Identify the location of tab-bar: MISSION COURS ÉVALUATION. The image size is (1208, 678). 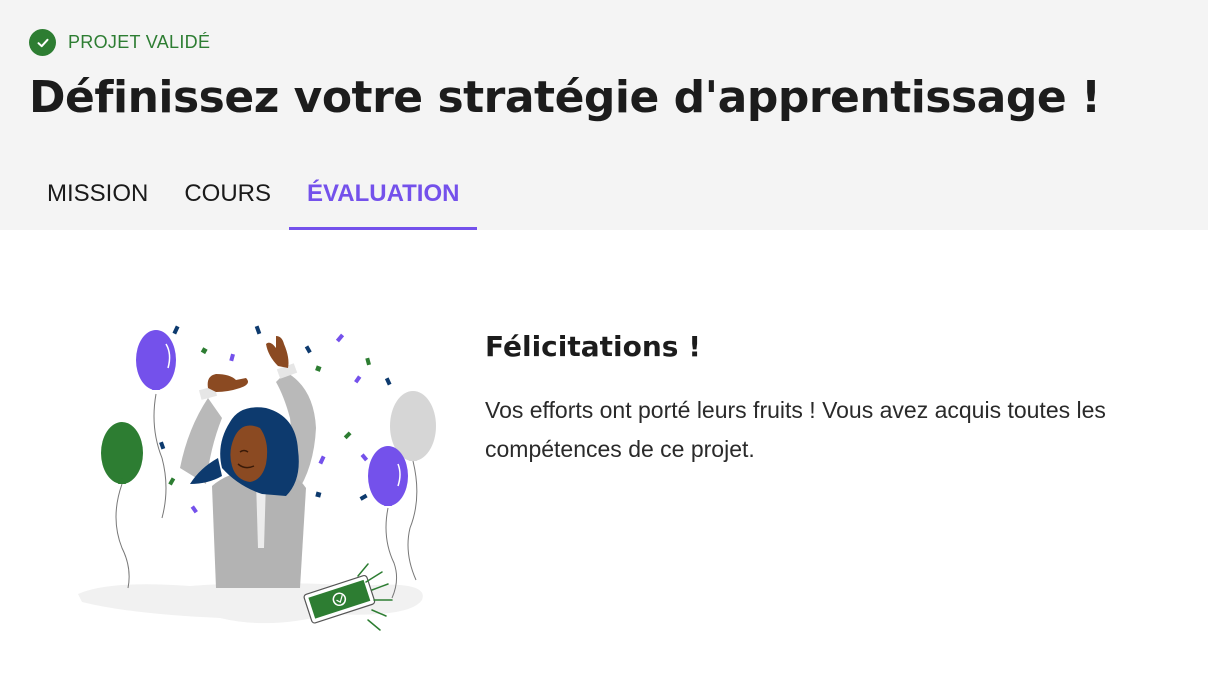
(253, 195).